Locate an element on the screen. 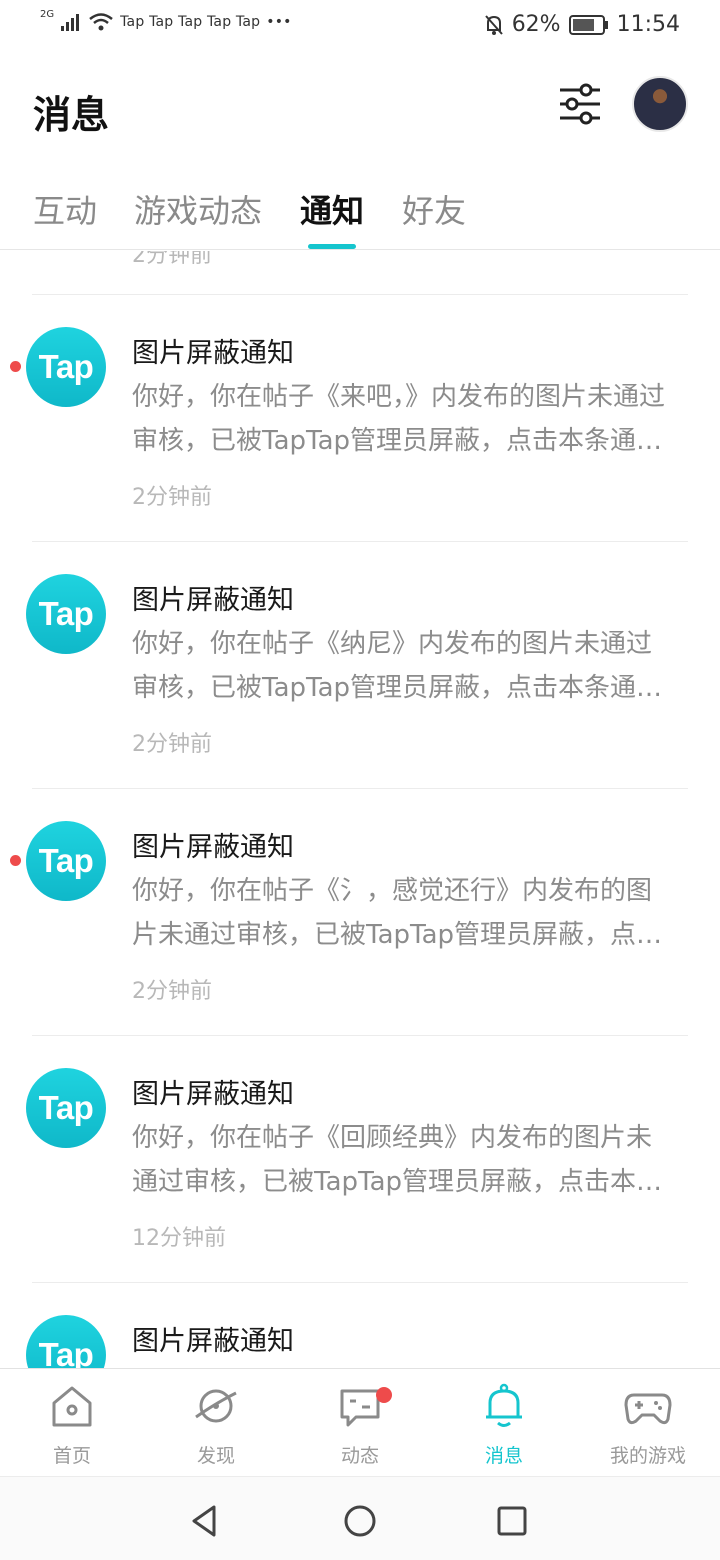  clock: 11:54 is located at coordinates (648, 24).